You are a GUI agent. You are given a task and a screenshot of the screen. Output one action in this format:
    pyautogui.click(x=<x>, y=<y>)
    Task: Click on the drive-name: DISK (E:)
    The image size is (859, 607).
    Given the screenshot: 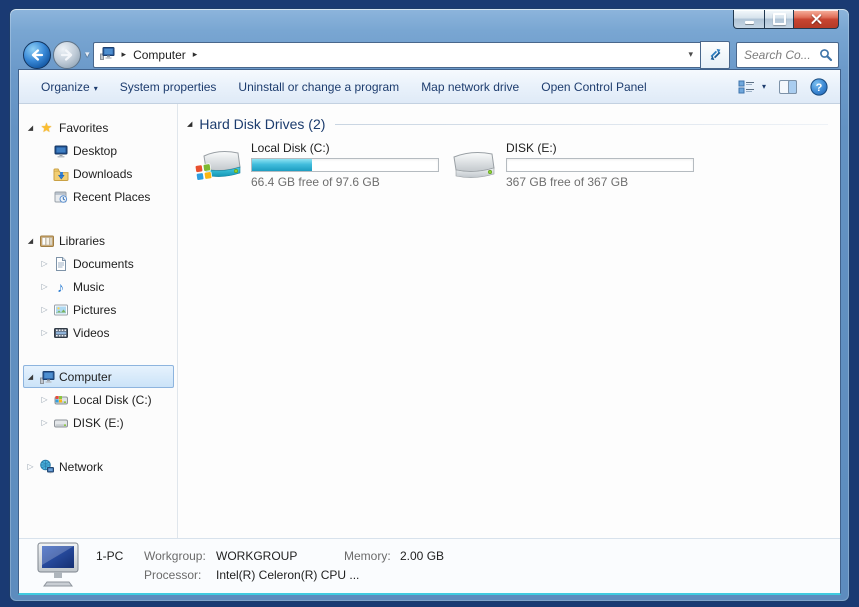 What is the action you would take?
    pyautogui.click(x=531, y=148)
    